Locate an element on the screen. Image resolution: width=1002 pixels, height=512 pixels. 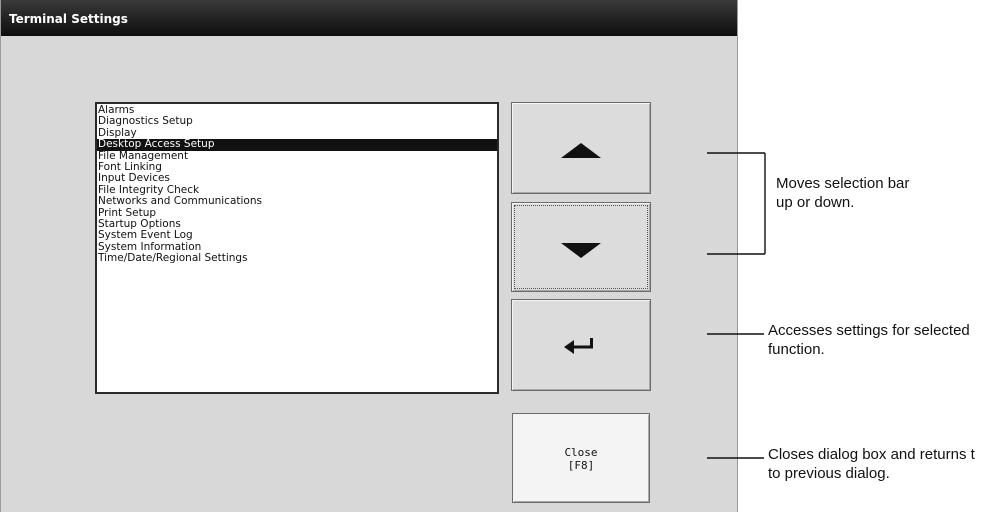
move-up-button is located at coordinates (581, 148).